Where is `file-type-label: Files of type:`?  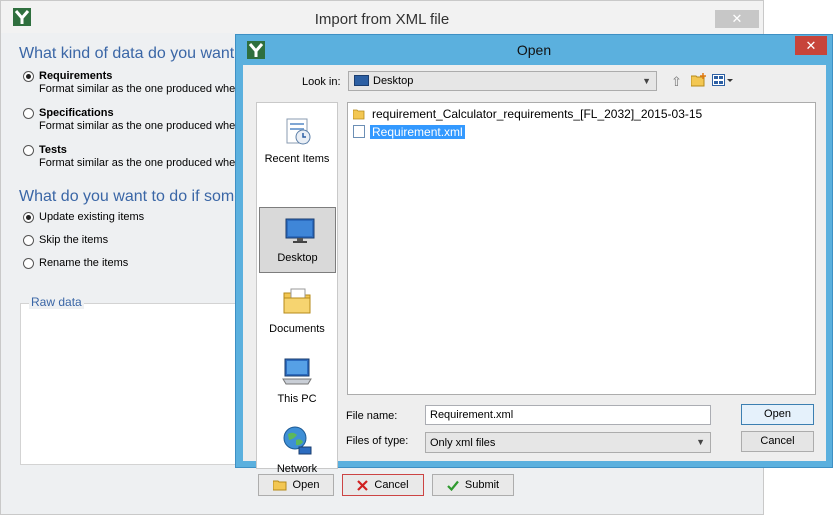
file-type-label: Files of type: is located at coordinates (377, 441).